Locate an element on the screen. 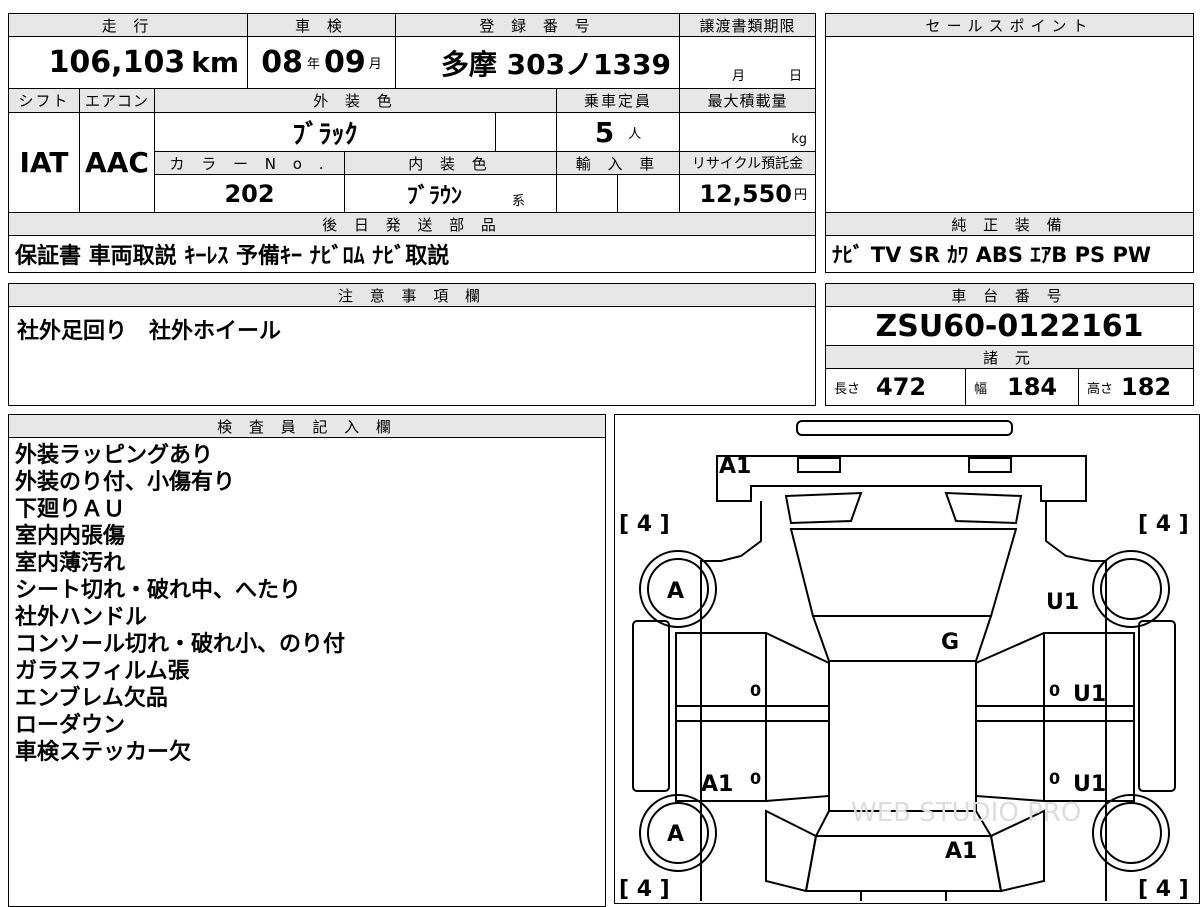  caution-cell: 社外足回り 社外ホイール is located at coordinates (412, 356).